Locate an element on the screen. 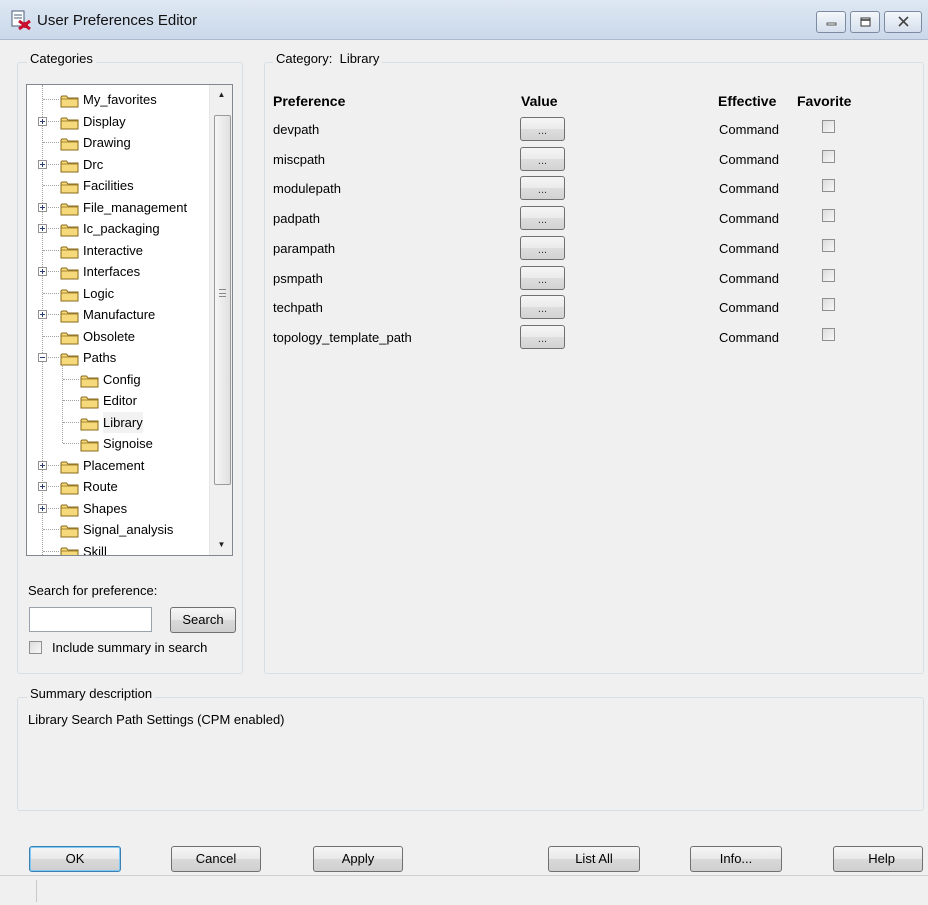 The width and height of the screenshot is (928, 905). tree-item: Placement is located at coordinates (117, 465).